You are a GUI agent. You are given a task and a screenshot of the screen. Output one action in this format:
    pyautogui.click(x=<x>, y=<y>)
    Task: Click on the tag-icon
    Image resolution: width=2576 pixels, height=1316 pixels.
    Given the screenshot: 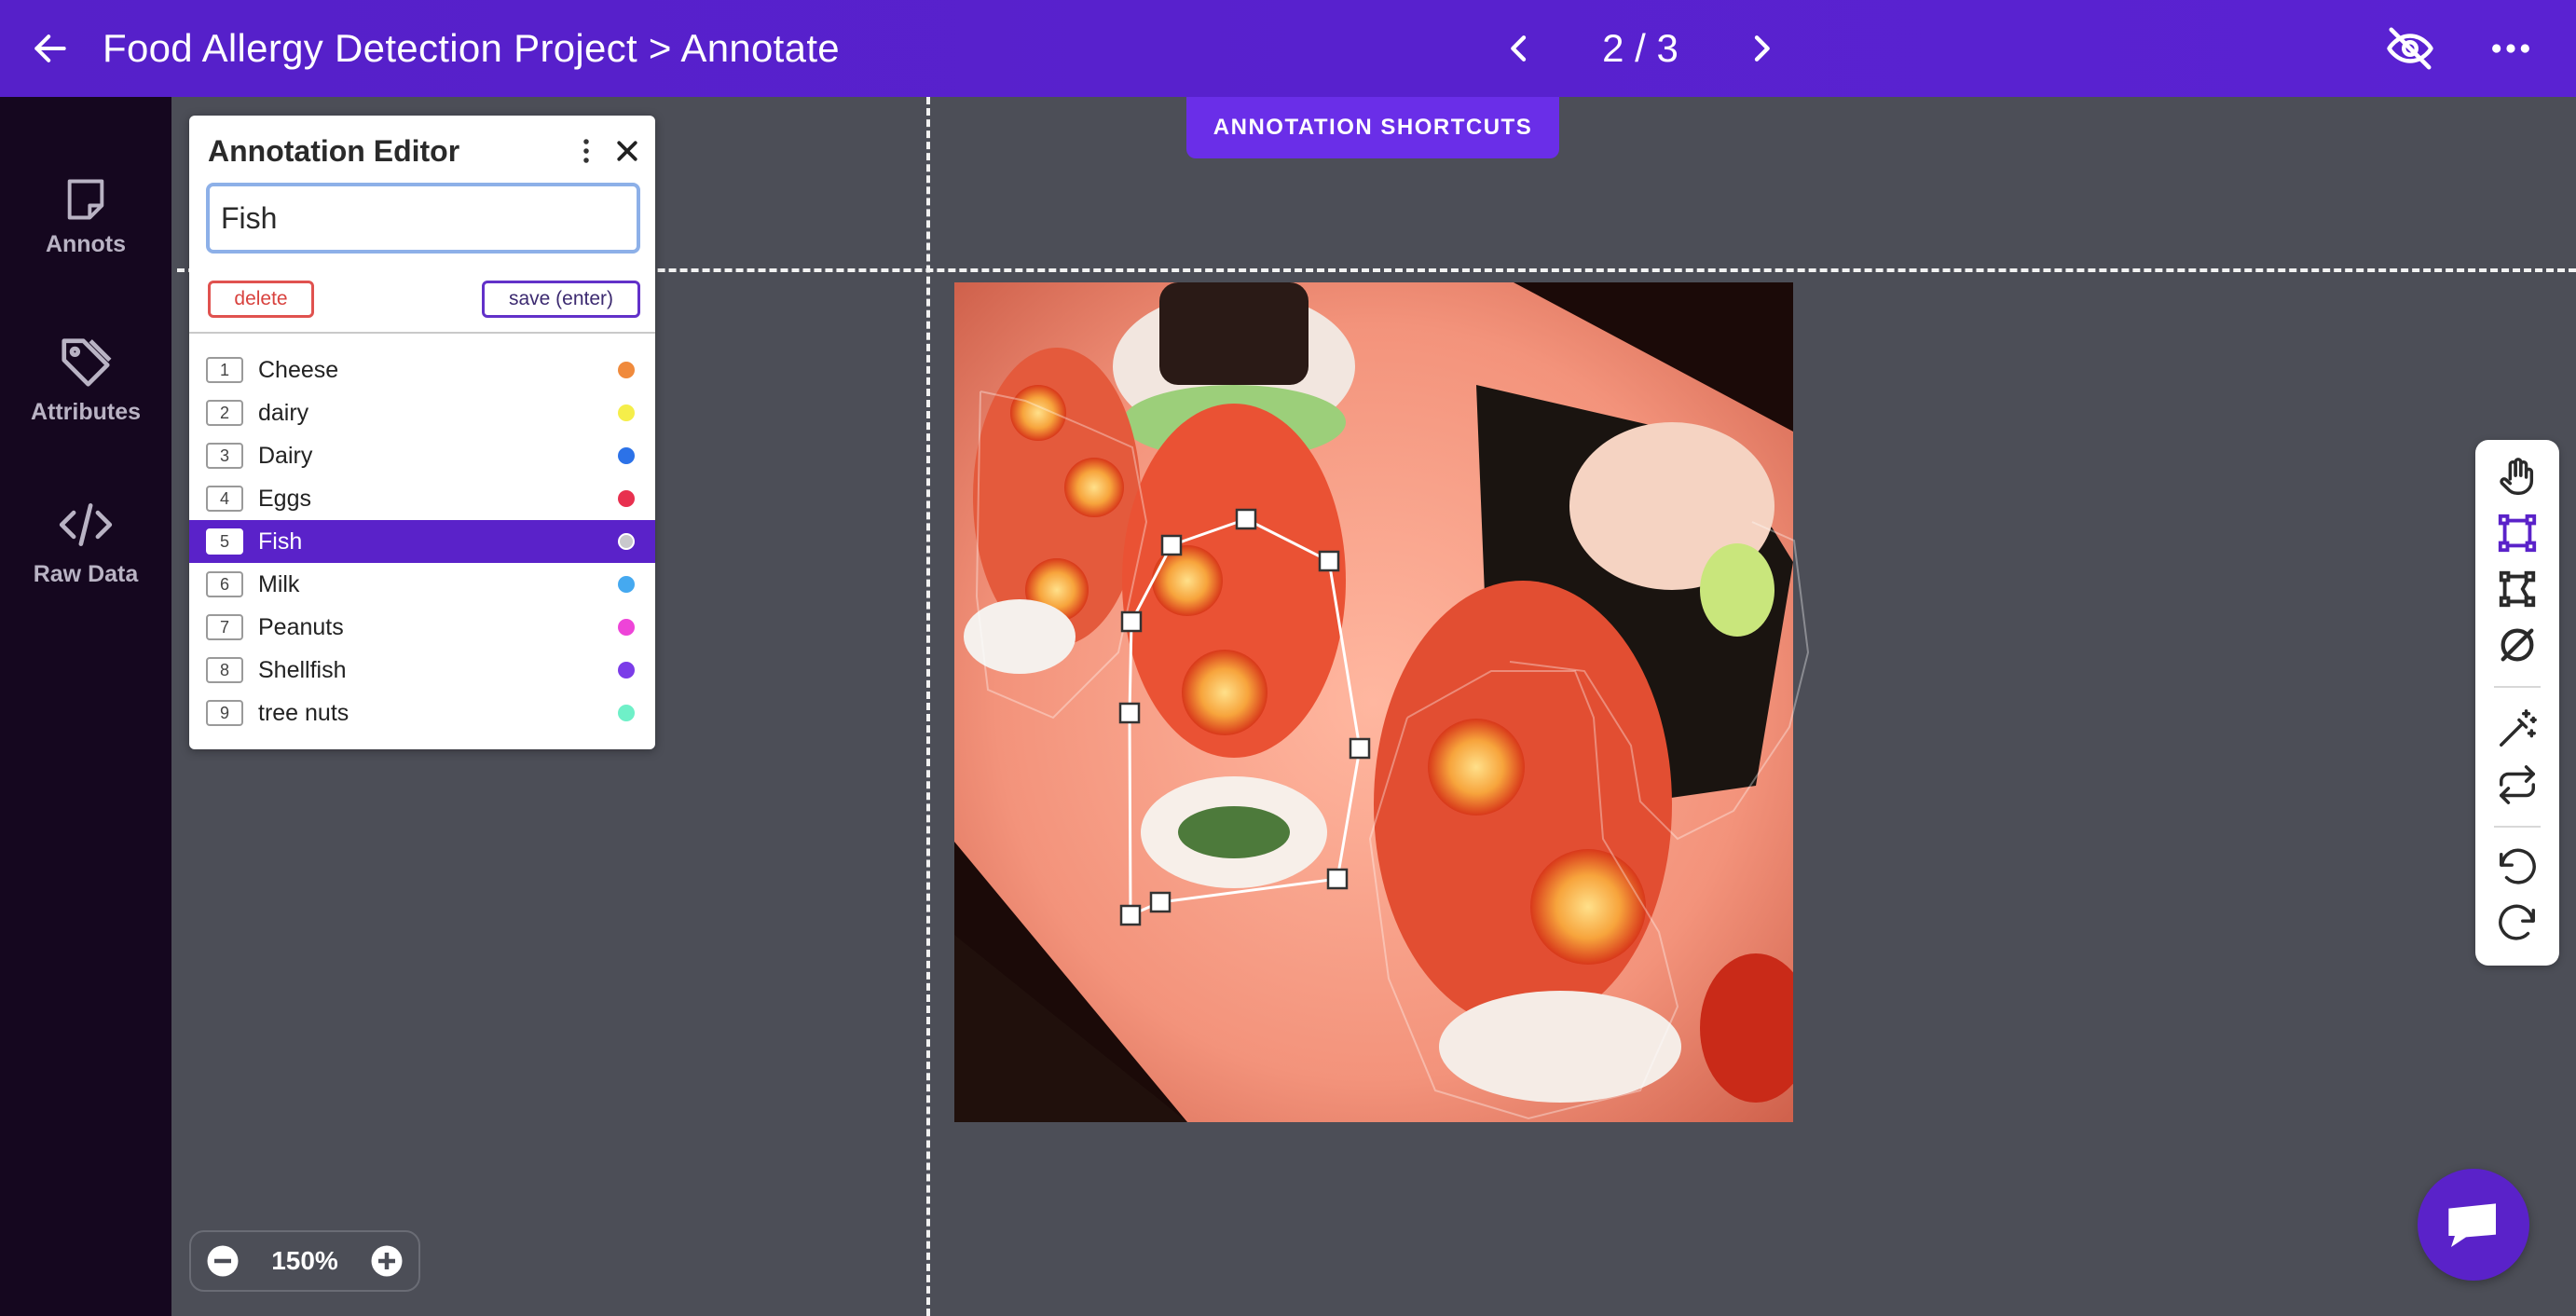 What is the action you would take?
    pyautogui.click(x=87, y=362)
    